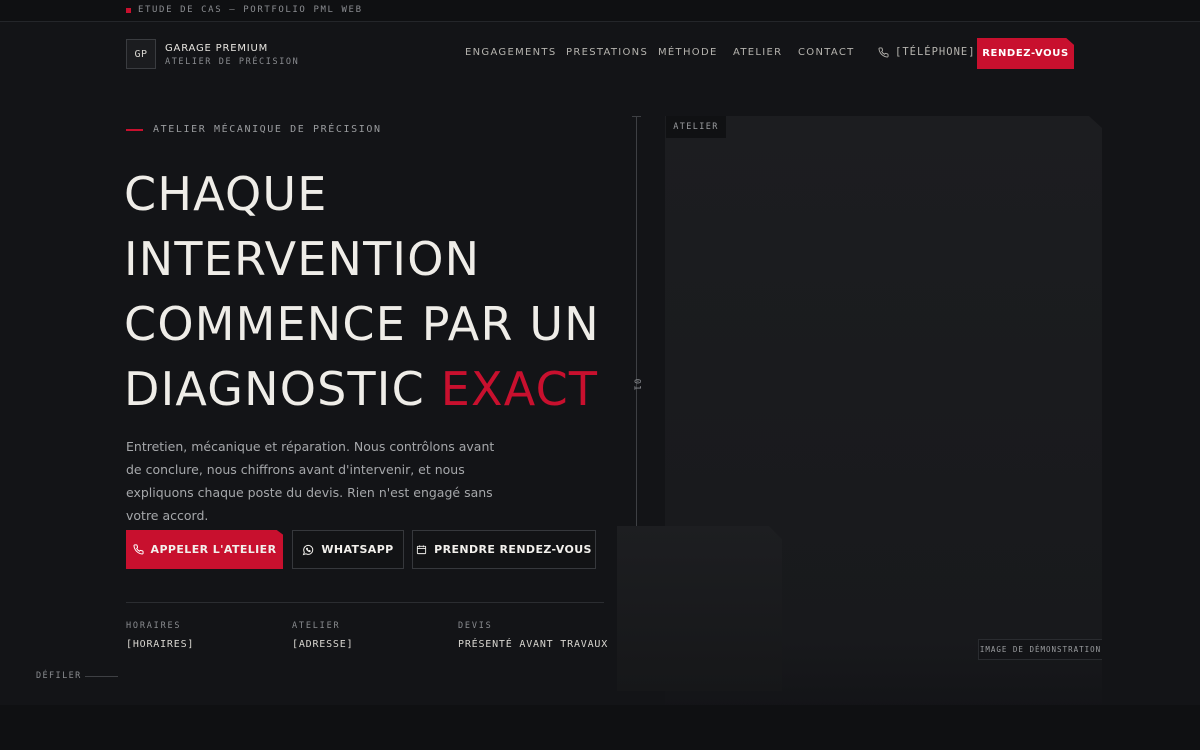 Image resolution: width=1200 pixels, height=750 pixels. I want to click on call-workshop-button: APPELER L'ATELIER, so click(204, 549).